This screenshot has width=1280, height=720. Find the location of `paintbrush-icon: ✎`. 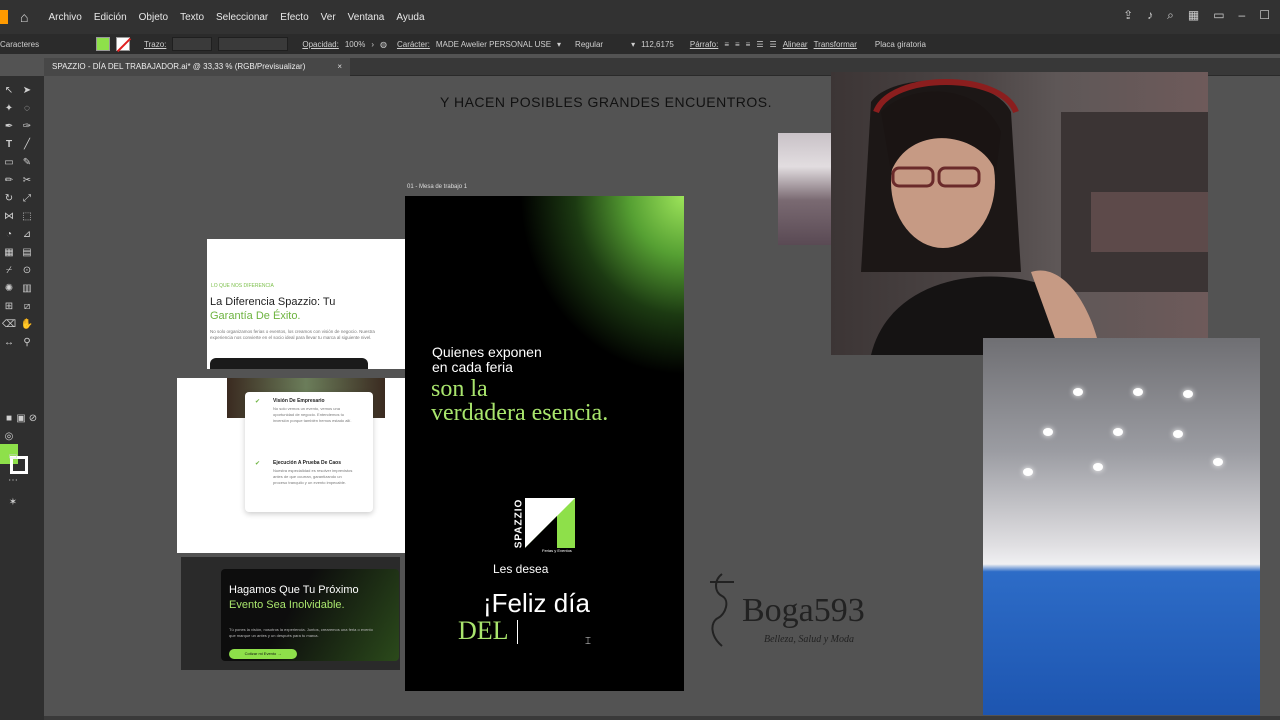

paintbrush-icon: ✎ is located at coordinates (27, 163).